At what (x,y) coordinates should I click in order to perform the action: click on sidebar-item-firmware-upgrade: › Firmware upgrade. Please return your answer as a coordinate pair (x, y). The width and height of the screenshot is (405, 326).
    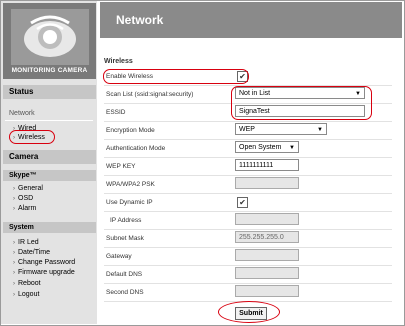
    Looking at the image, I should click on (44, 272).